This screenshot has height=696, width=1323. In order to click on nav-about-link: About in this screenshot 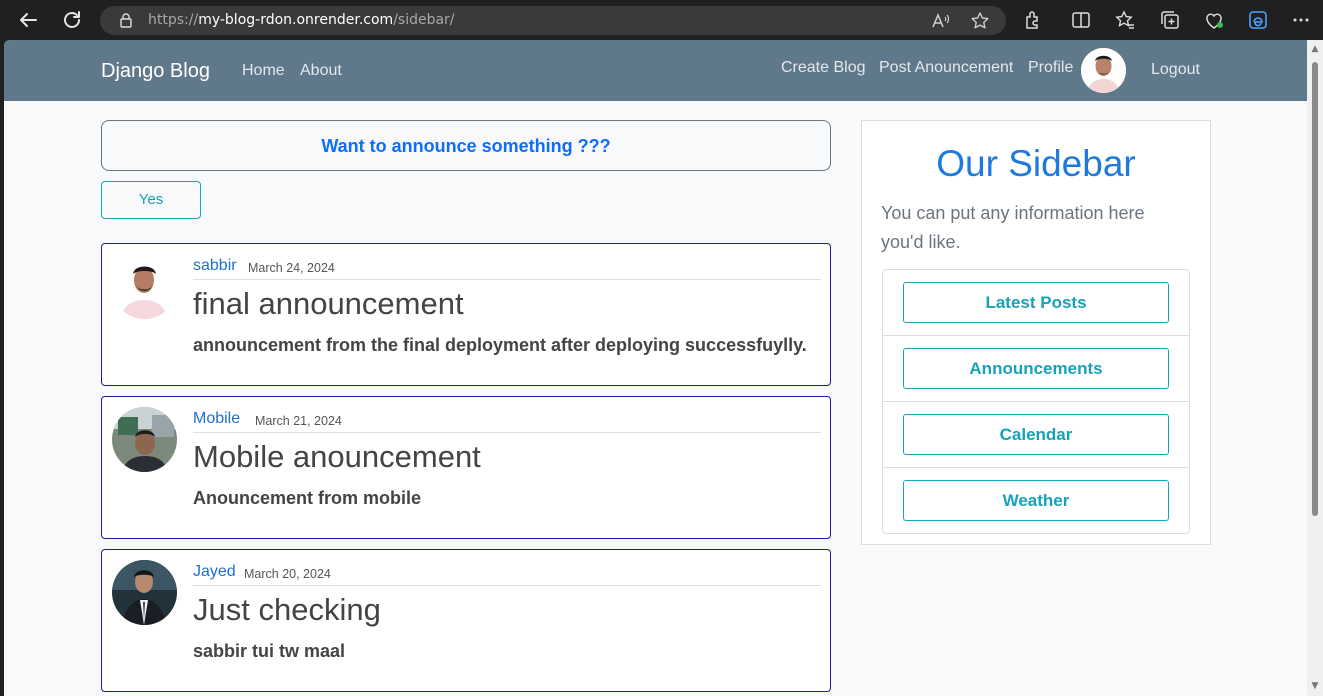, I will do `click(321, 71)`.